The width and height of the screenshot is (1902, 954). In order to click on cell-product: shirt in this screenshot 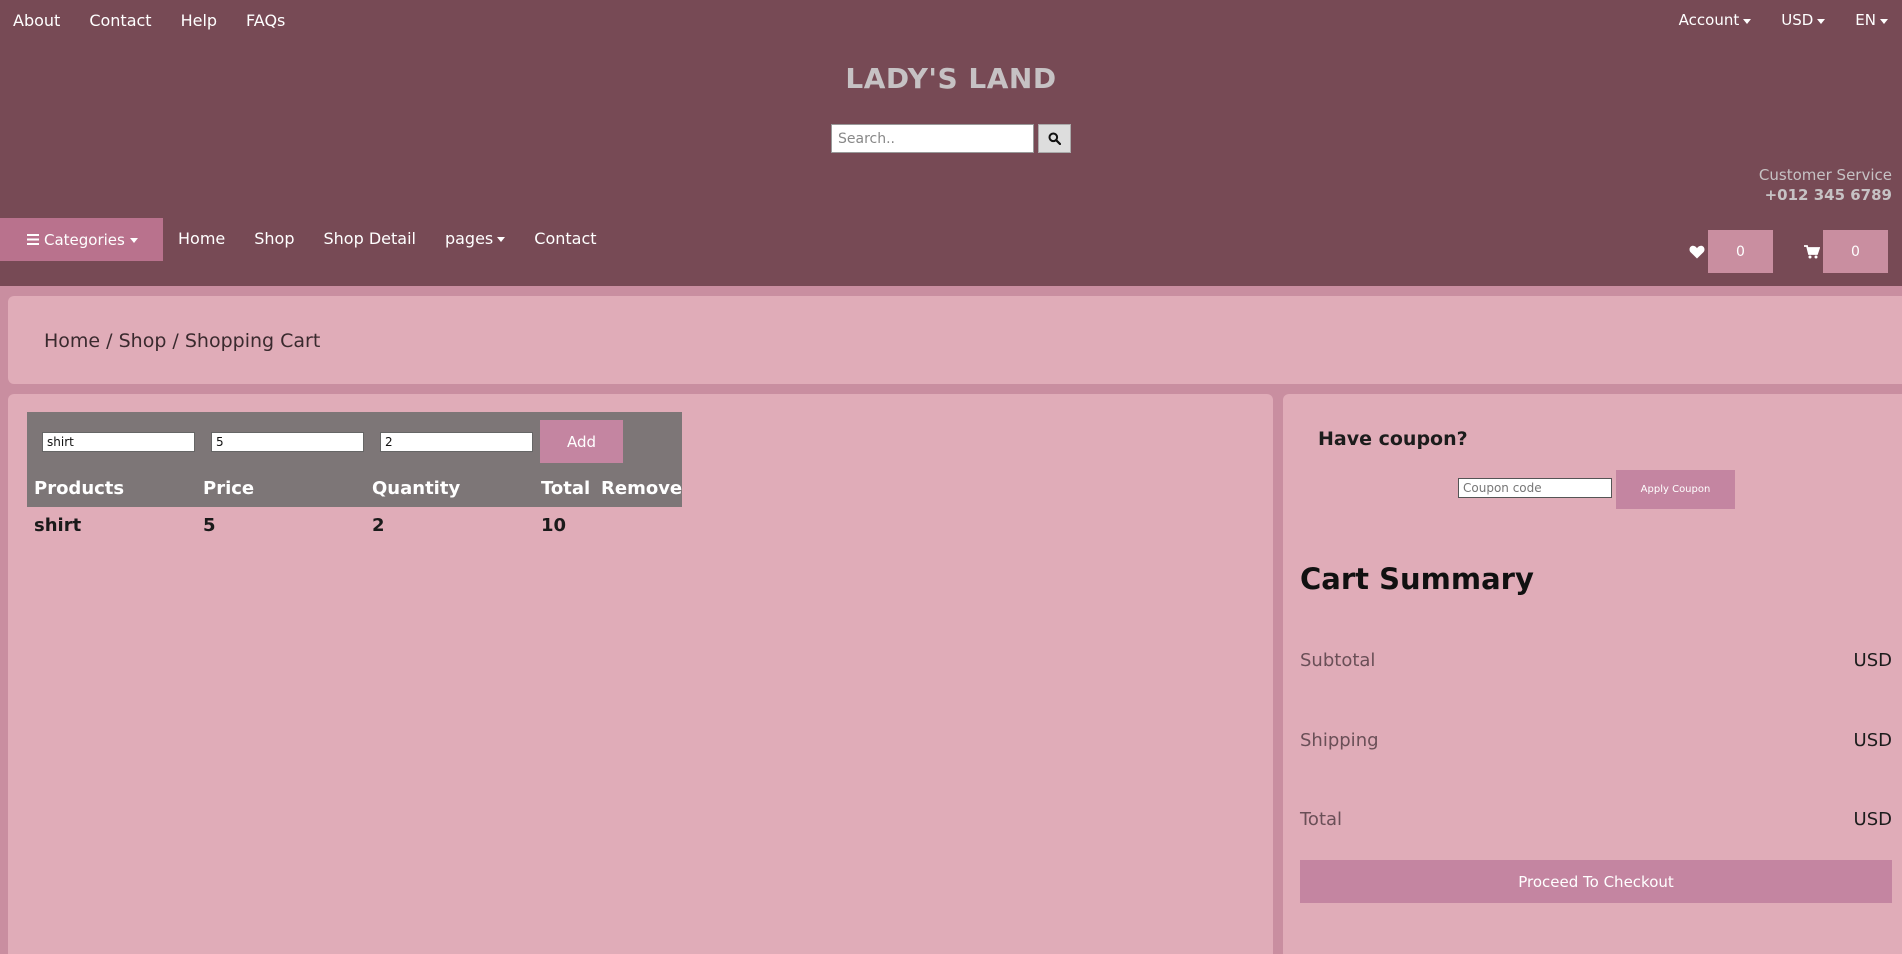, I will do `click(58, 525)`.